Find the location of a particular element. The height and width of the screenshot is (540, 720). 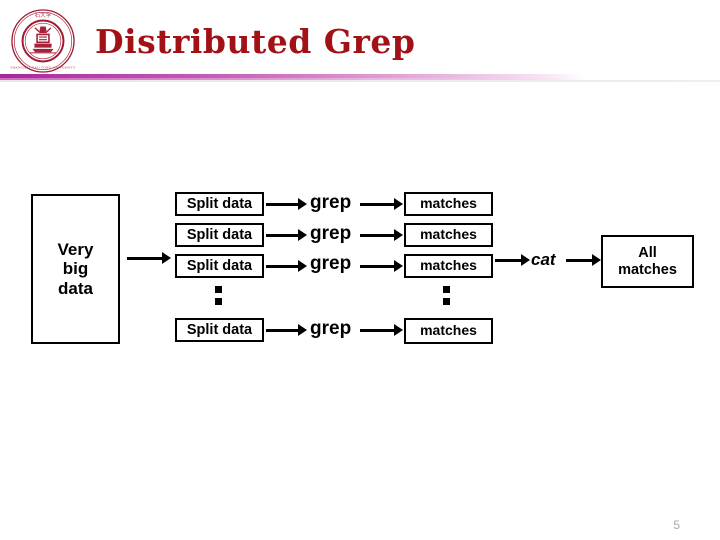

very-big-data-line2: big is located at coordinates (75, 269).